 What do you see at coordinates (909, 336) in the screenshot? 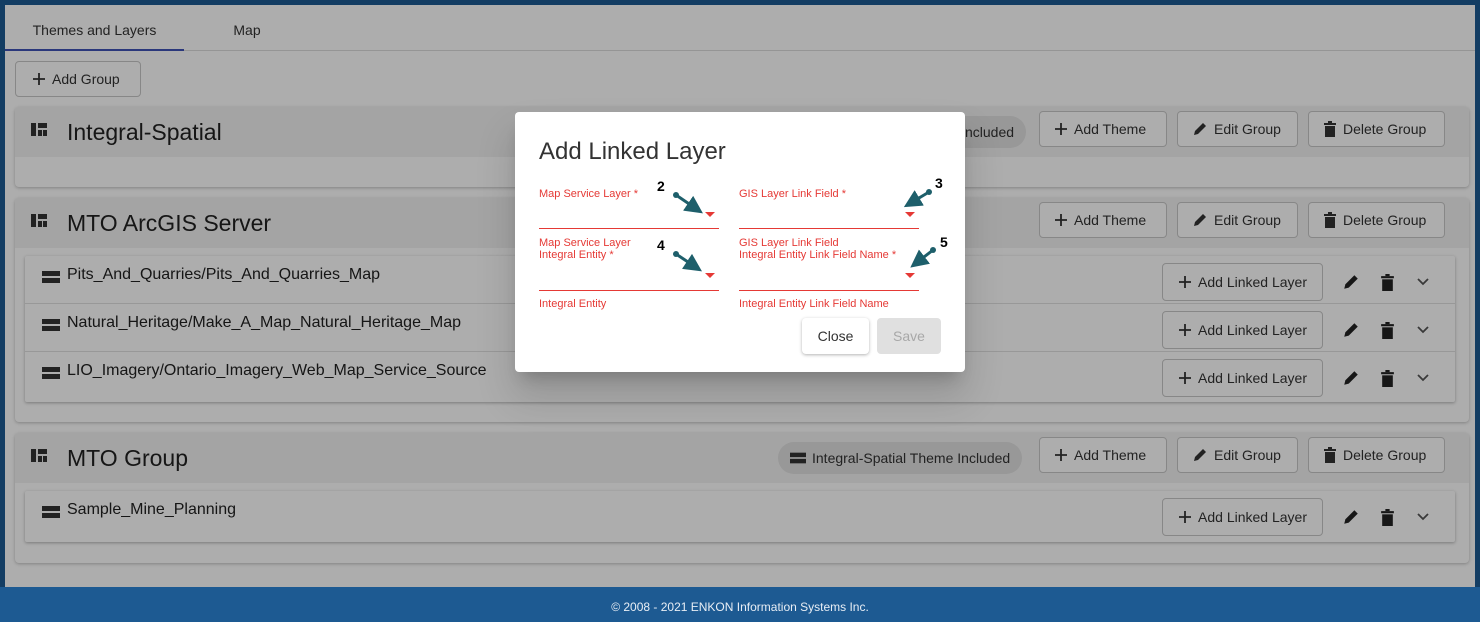
I see `save-button: Save` at bounding box center [909, 336].